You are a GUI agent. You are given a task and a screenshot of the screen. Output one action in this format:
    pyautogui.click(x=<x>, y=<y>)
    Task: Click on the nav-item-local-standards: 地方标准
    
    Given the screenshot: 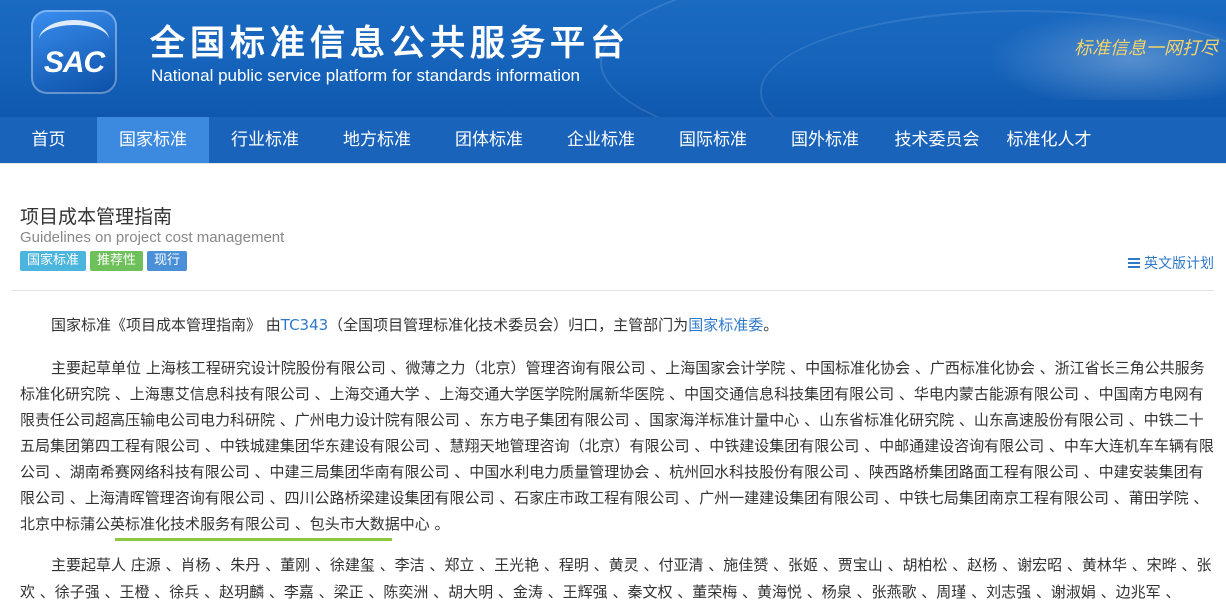 What is the action you would take?
    pyautogui.click(x=377, y=140)
    